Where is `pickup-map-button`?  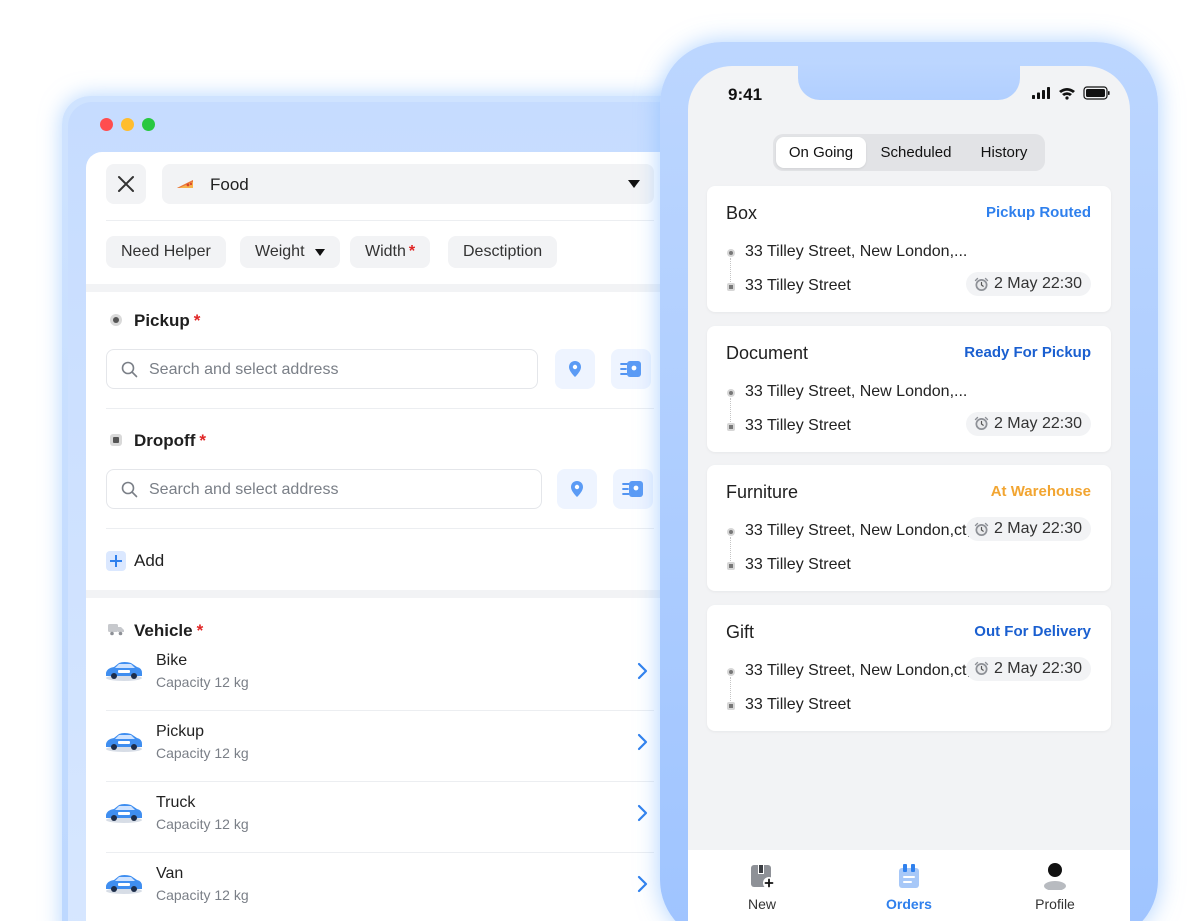 pickup-map-button is located at coordinates (631, 369).